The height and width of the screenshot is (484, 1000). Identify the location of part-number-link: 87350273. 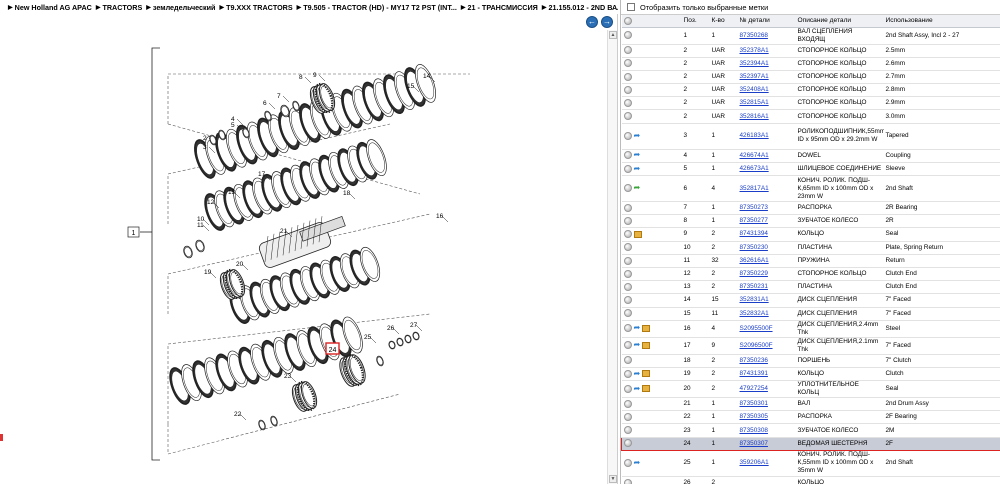
(754, 207).